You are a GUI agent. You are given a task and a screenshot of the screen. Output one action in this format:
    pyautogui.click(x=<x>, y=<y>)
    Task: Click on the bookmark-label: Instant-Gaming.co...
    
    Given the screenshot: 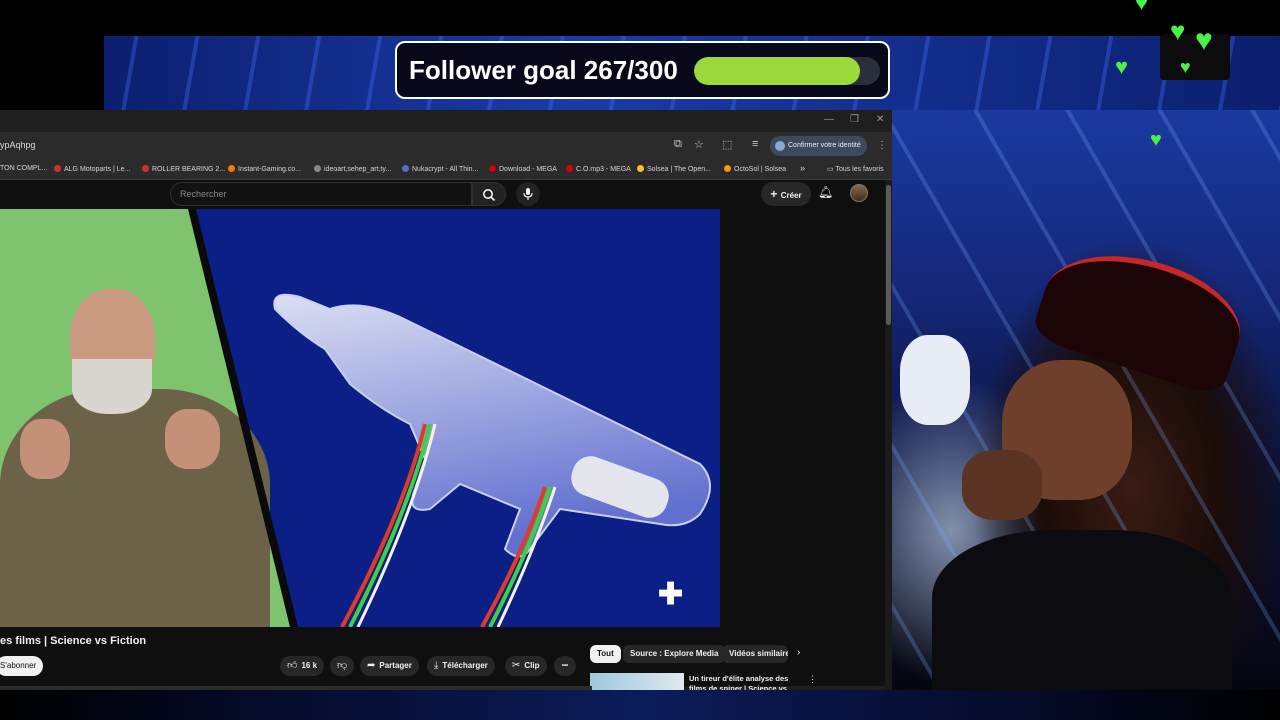 What is the action you would take?
    pyautogui.click(x=270, y=169)
    